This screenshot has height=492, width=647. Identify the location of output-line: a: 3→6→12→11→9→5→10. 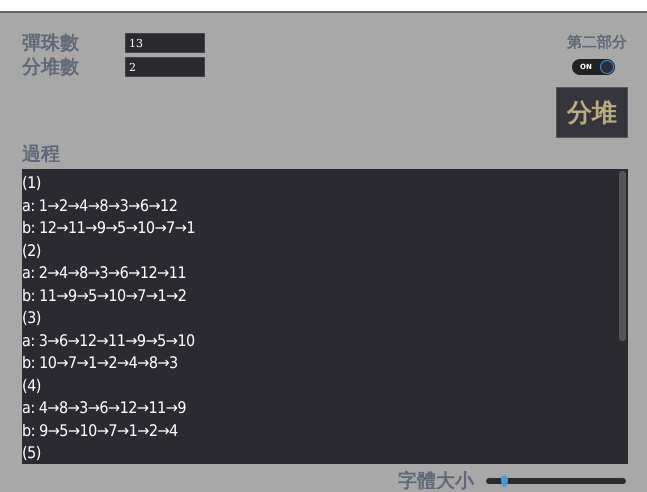
(109, 341).